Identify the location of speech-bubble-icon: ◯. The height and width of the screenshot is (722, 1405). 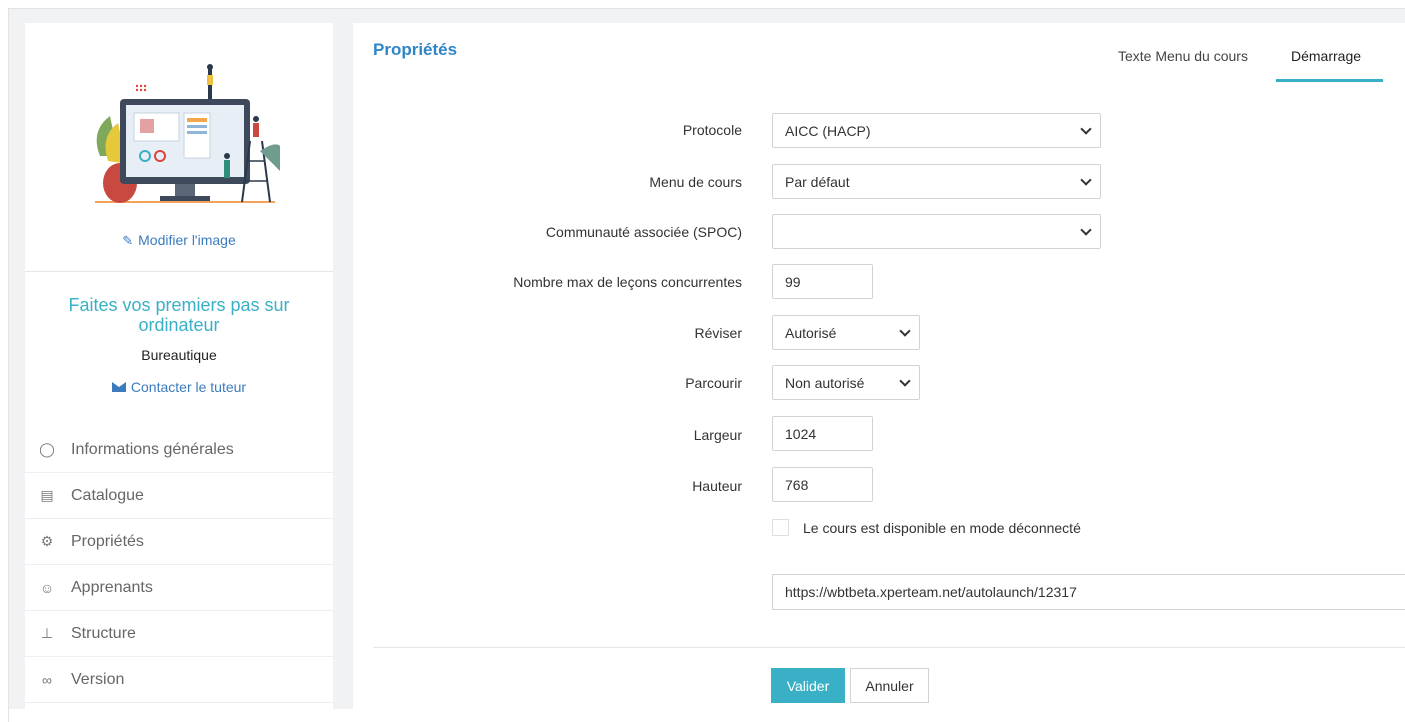
(47, 449).